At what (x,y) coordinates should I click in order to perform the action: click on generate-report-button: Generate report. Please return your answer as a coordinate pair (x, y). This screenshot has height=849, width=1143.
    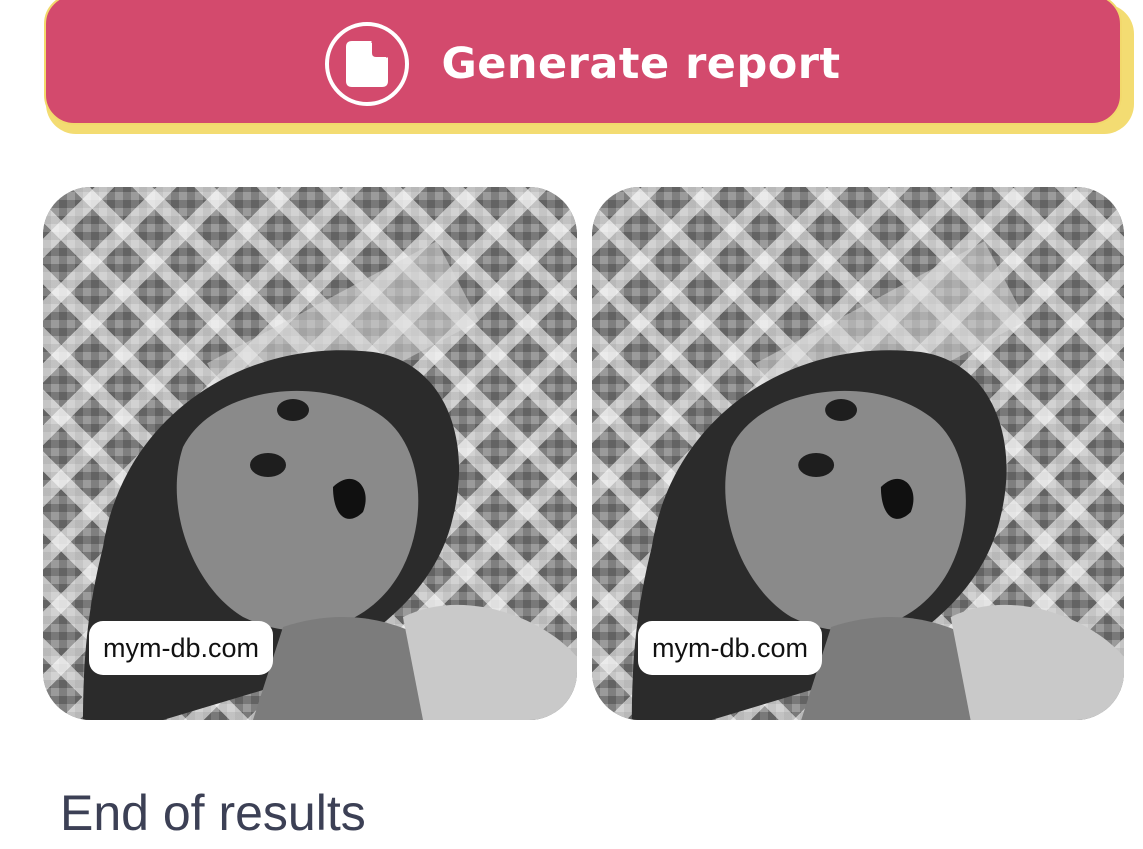
    Looking at the image, I should click on (583, 62).